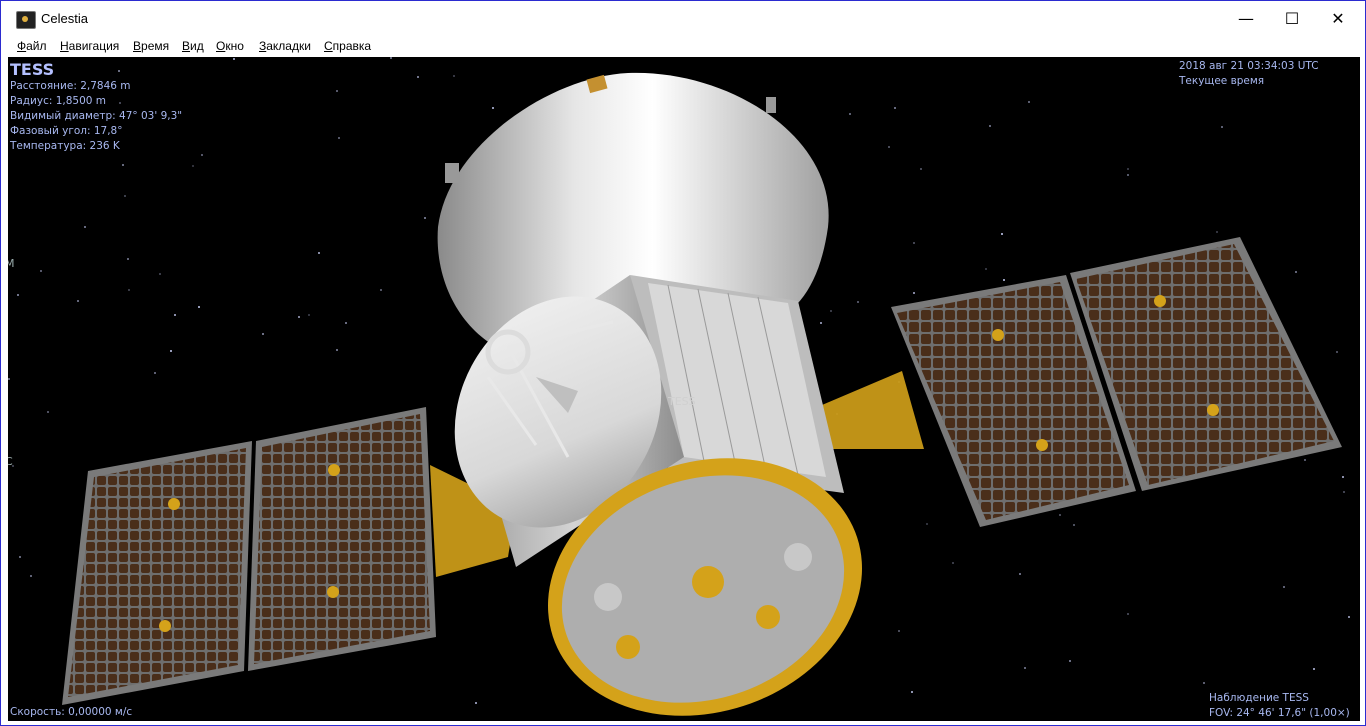 The width and height of the screenshot is (1366, 726). Describe the element at coordinates (32, 46) in the screenshot. I see `menu-file: Файл` at that location.